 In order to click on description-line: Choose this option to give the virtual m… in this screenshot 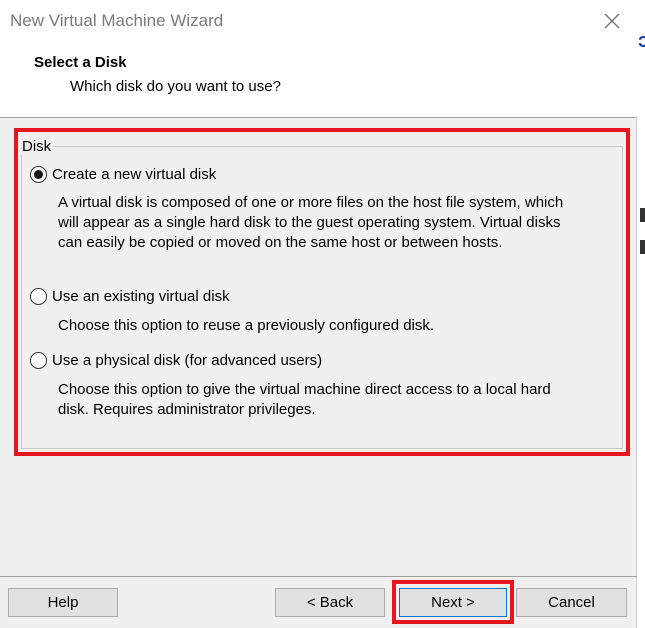, I will do `click(304, 389)`.